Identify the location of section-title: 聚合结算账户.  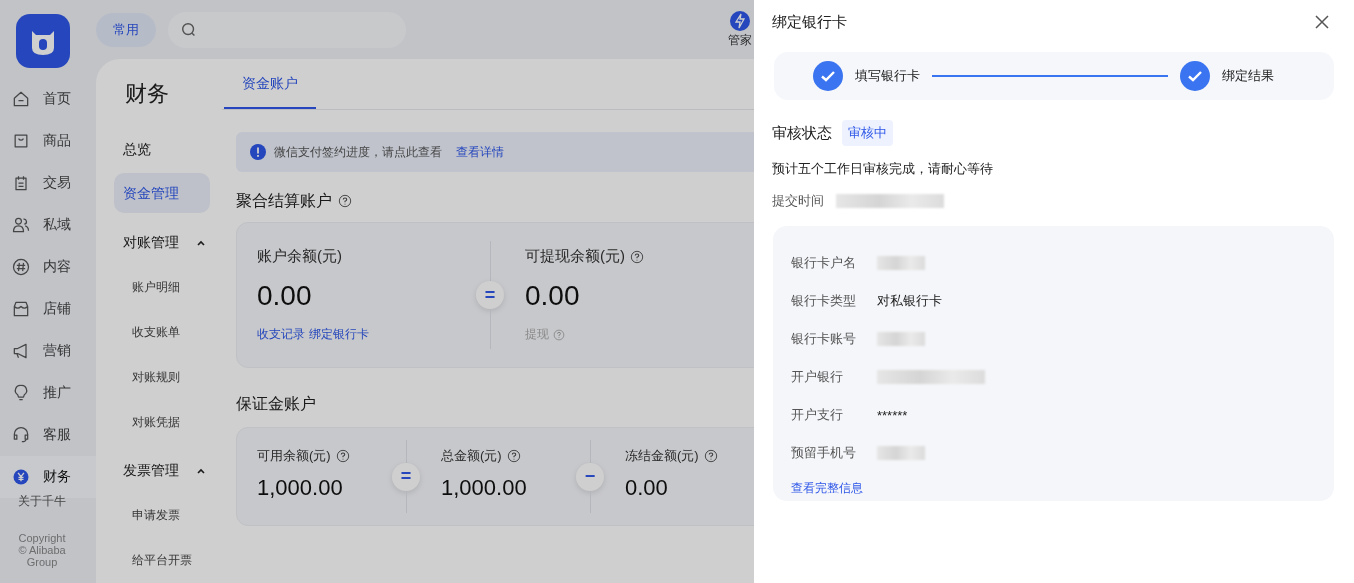
(284, 200).